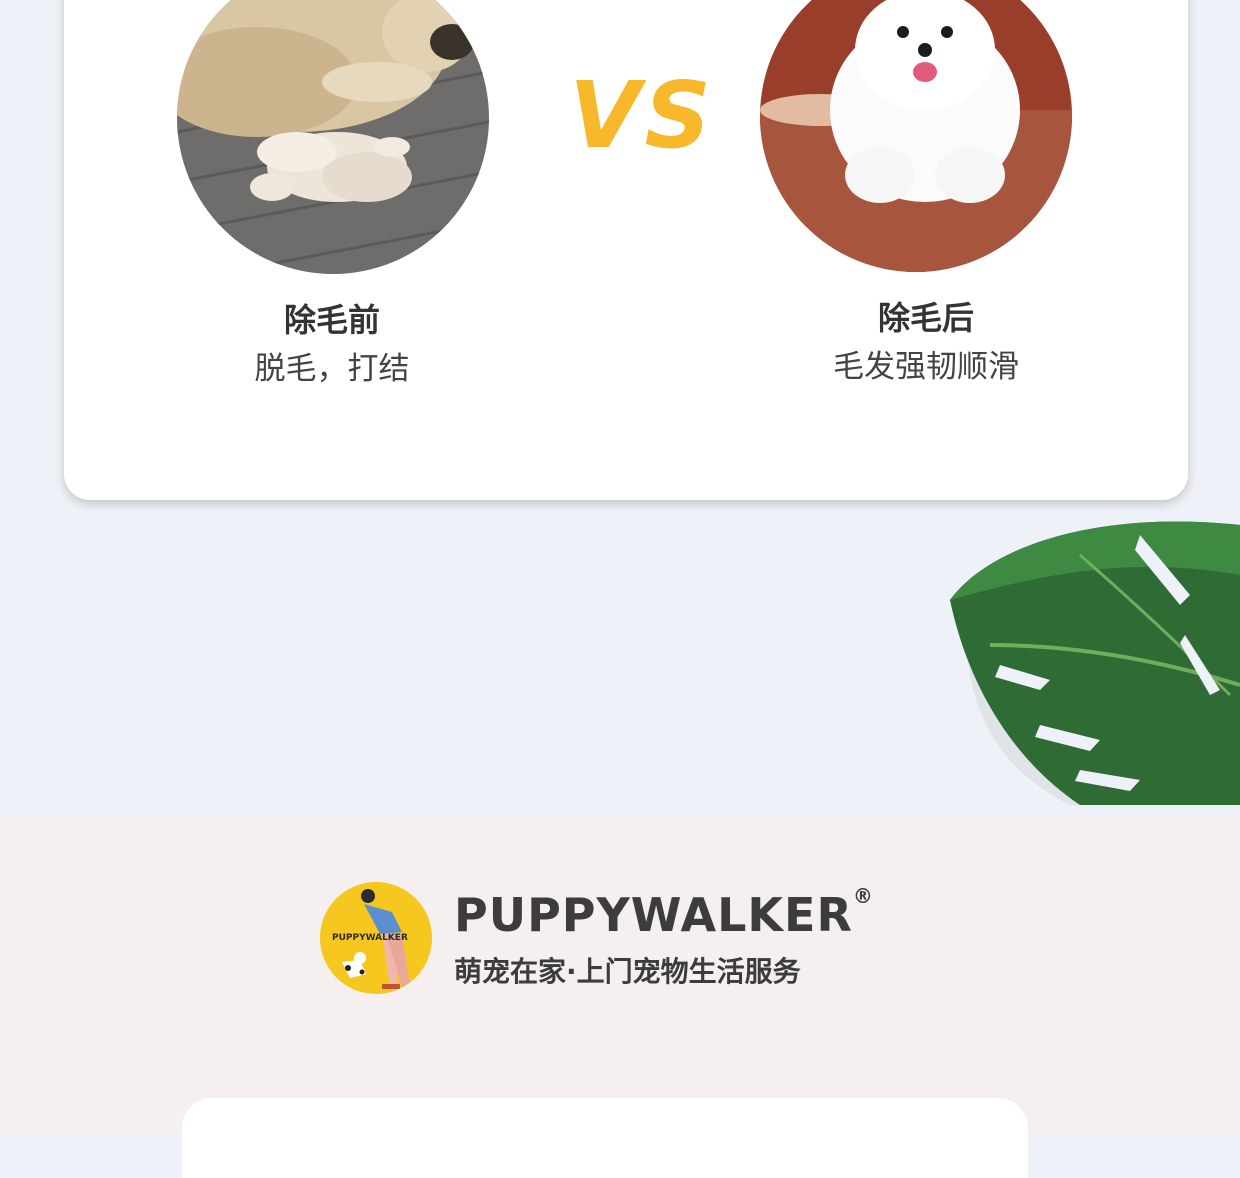 The image size is (1240, 1178). I want to click on brand-name: PUPPYWALKER®, so click(664, 913).